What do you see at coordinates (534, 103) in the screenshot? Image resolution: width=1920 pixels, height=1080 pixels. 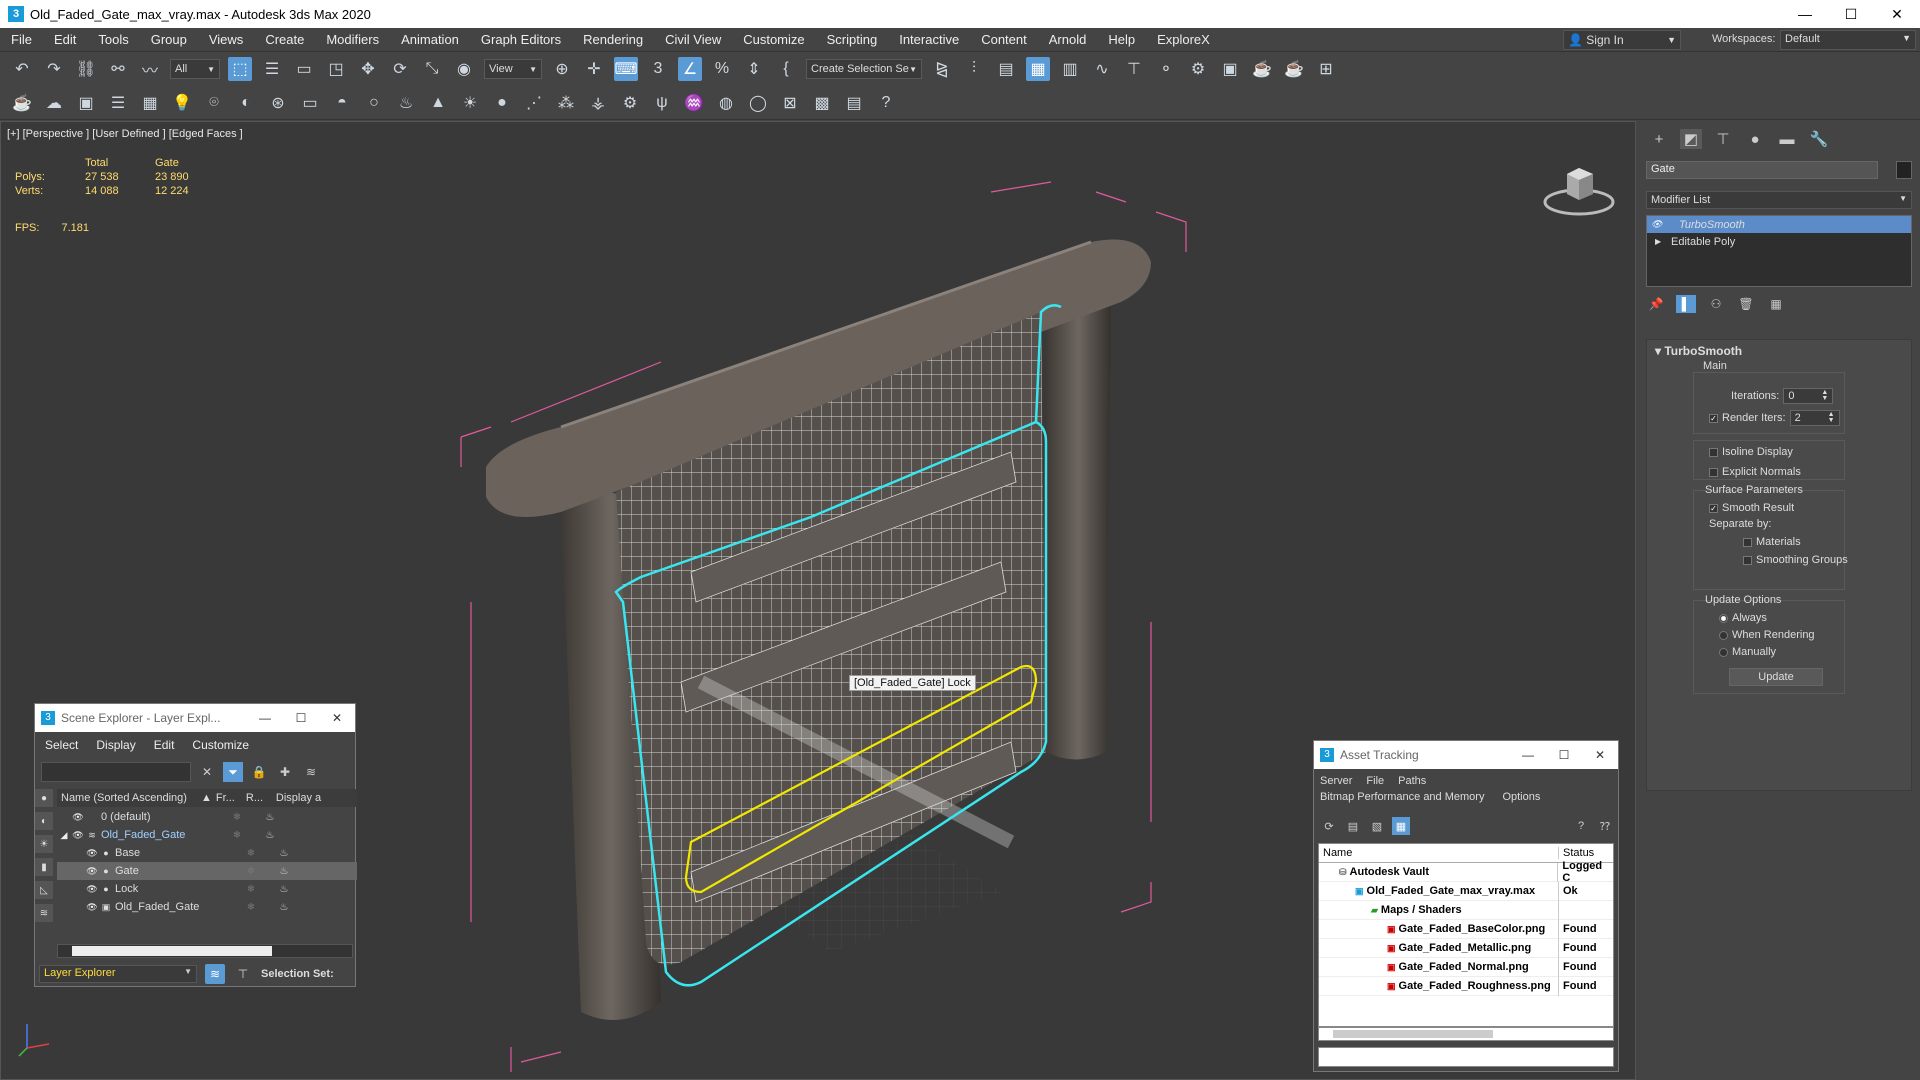 I see `proxy-icon: ⋰` at bounding box center [534, 103].